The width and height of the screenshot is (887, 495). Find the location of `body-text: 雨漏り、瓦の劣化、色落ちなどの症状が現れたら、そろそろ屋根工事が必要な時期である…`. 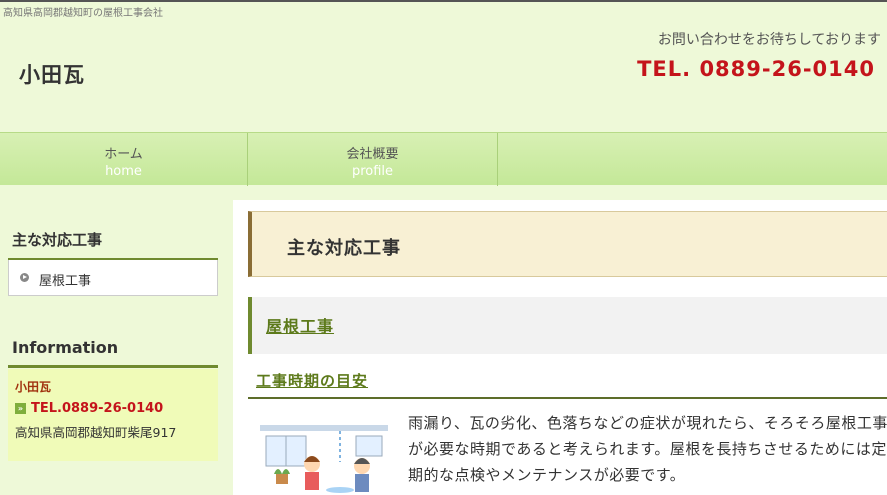

body-text: 雨漏り、瓦の劣化、色落ちなどの症状が現れたら、そろそろ屋根工事が必要な時期である… is located at coordinates (647, 449).